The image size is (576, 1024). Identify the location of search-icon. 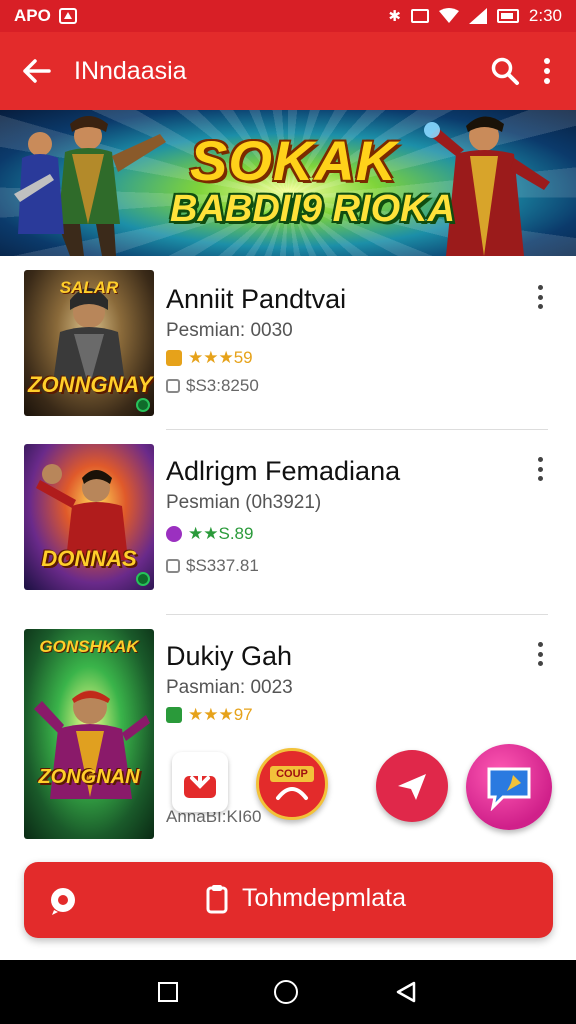
(505, 71).